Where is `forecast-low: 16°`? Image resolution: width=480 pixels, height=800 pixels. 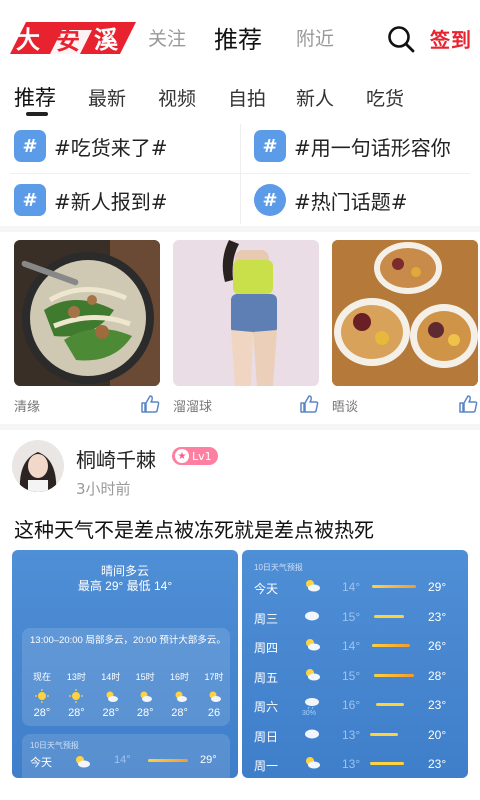
forecast-low: 16° is located at coordinates (351, 705).